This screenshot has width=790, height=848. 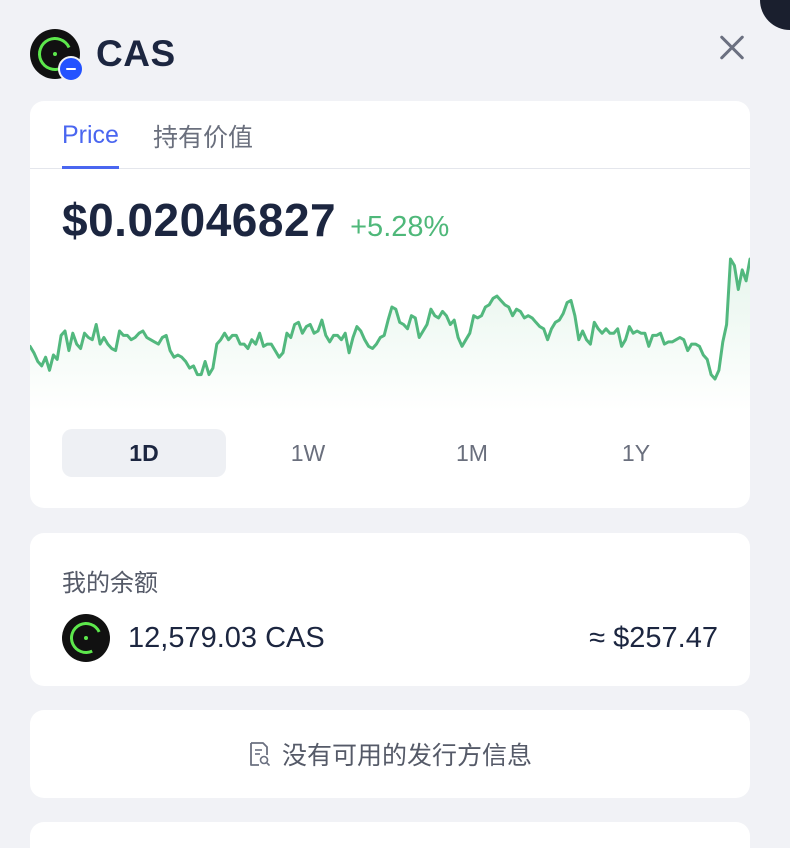 What do you see at coordinates (406, 756) in the screenshot?
I see `issuer-empty-text: 没有可用的发行方信息` at bounding box center [406, 756].